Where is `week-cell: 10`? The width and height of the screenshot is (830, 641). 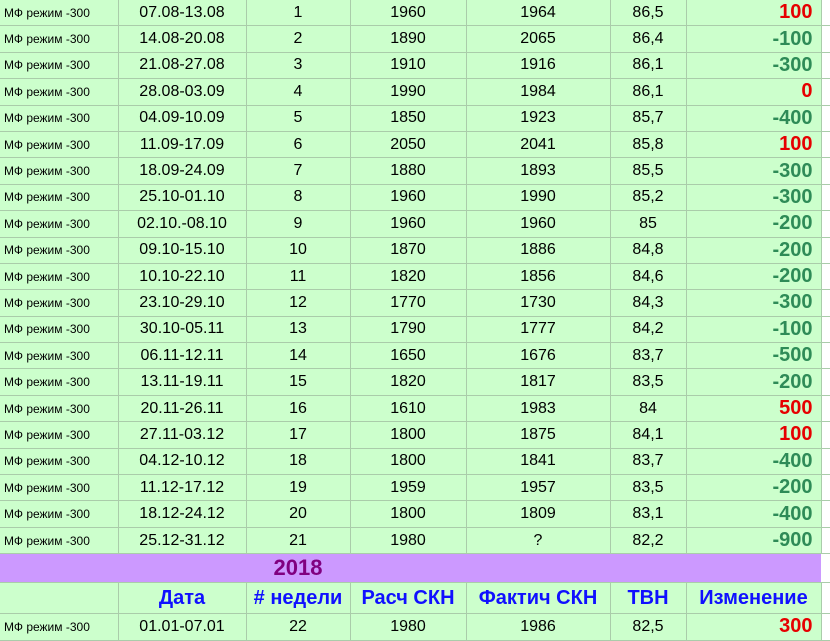
week-cell: 10 is located at coordinates (298, 250).